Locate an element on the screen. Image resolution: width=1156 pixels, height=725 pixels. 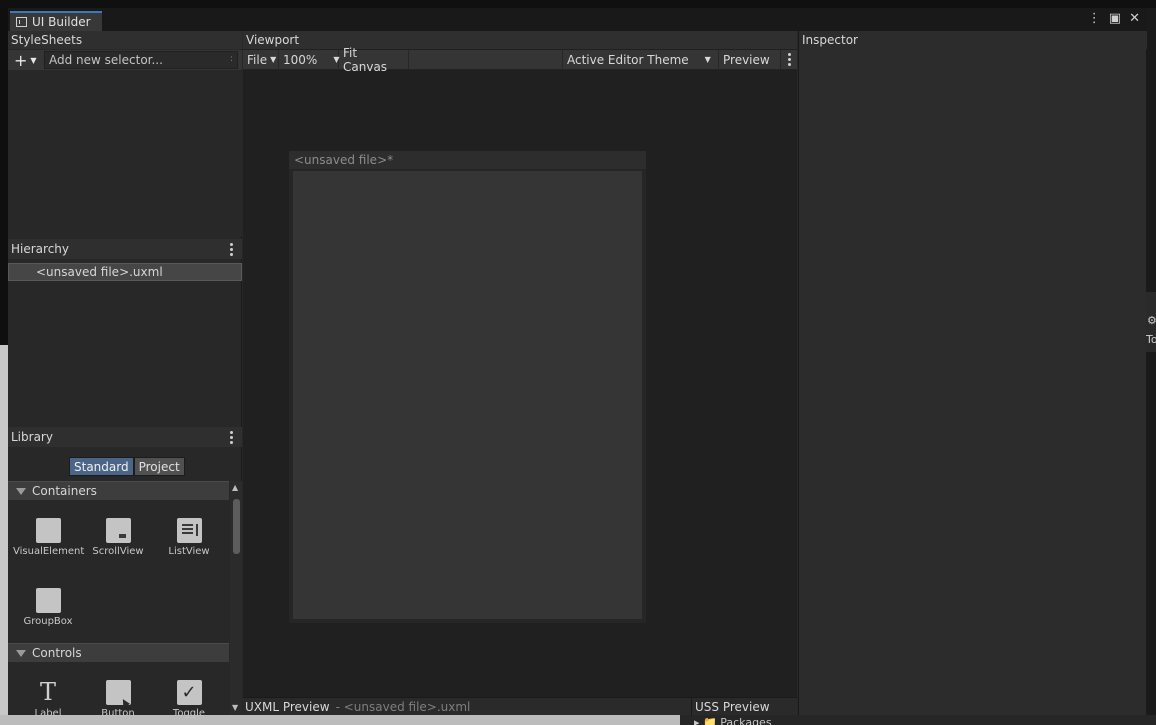
visualelement-icon is located at coordinates (48, 530).